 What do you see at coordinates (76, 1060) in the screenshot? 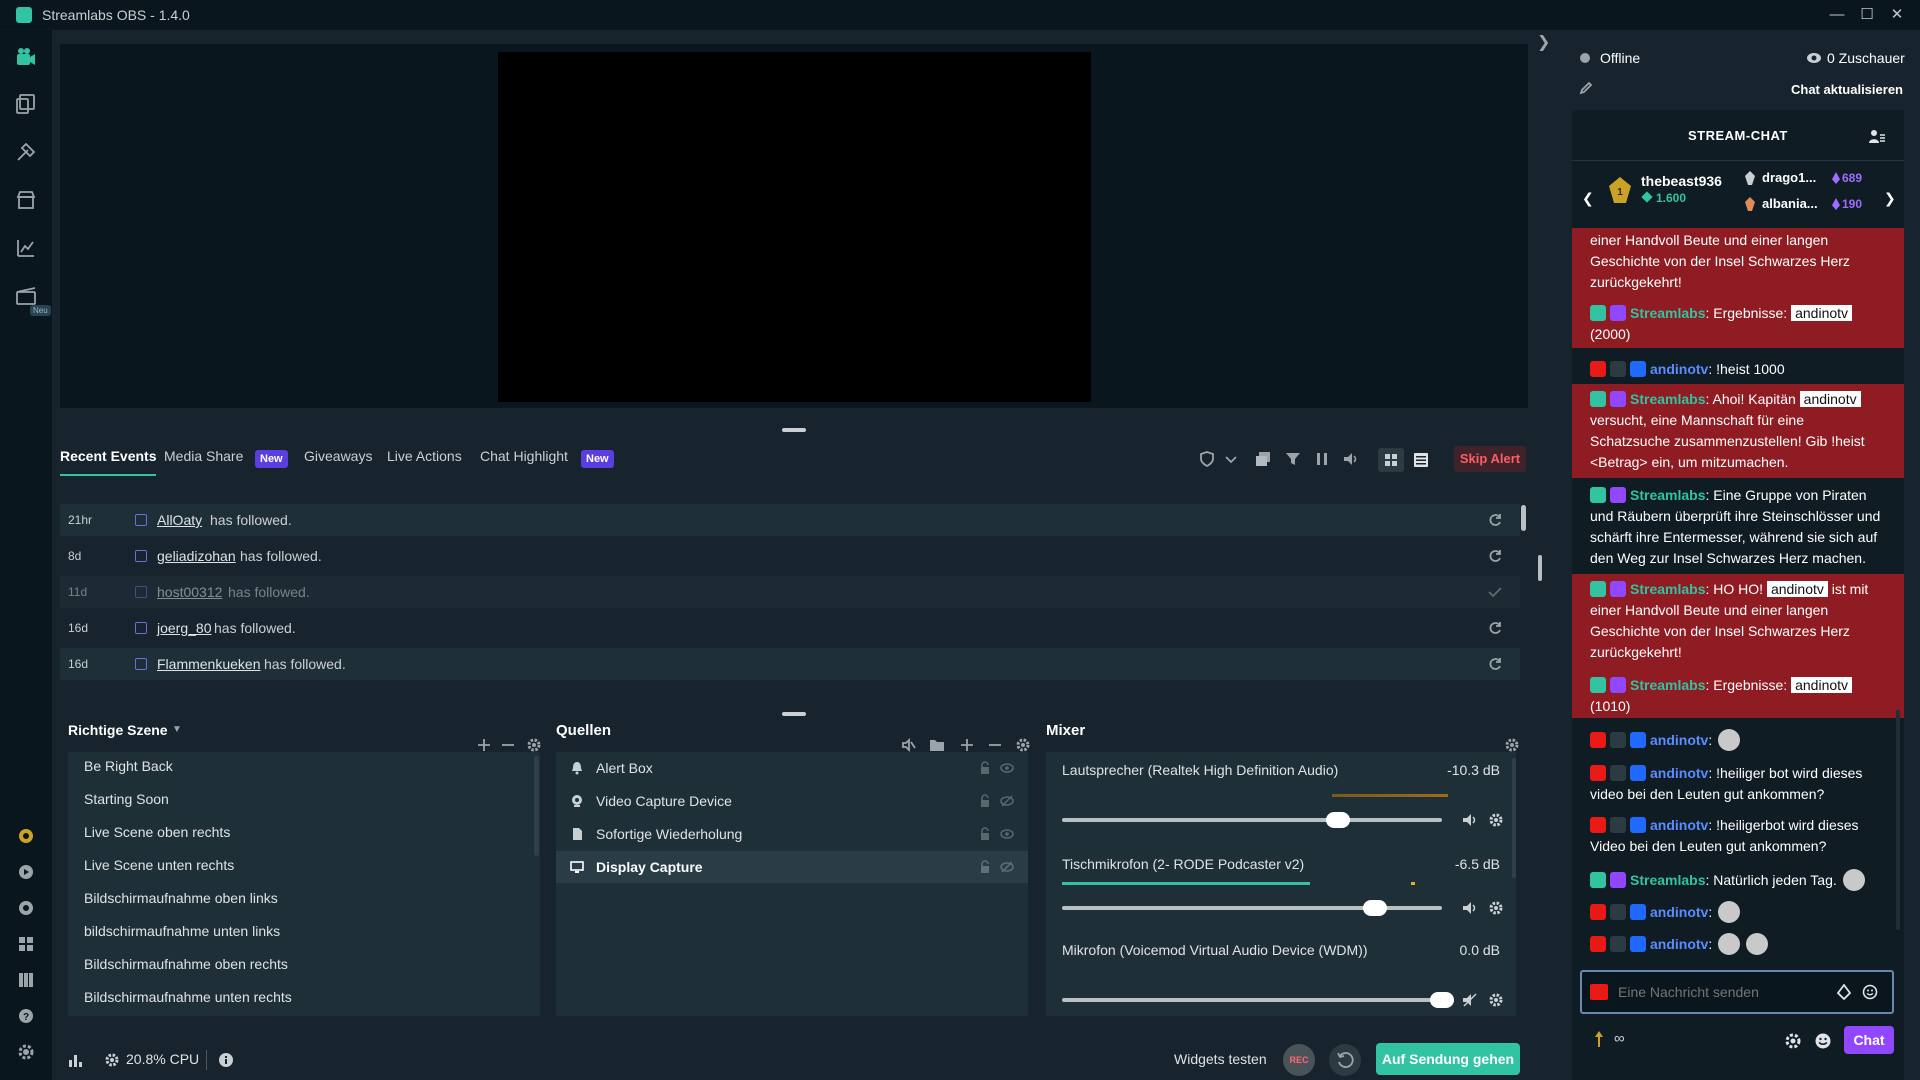
I see `performance-bars-icon` at bounding box center [76, 1060].